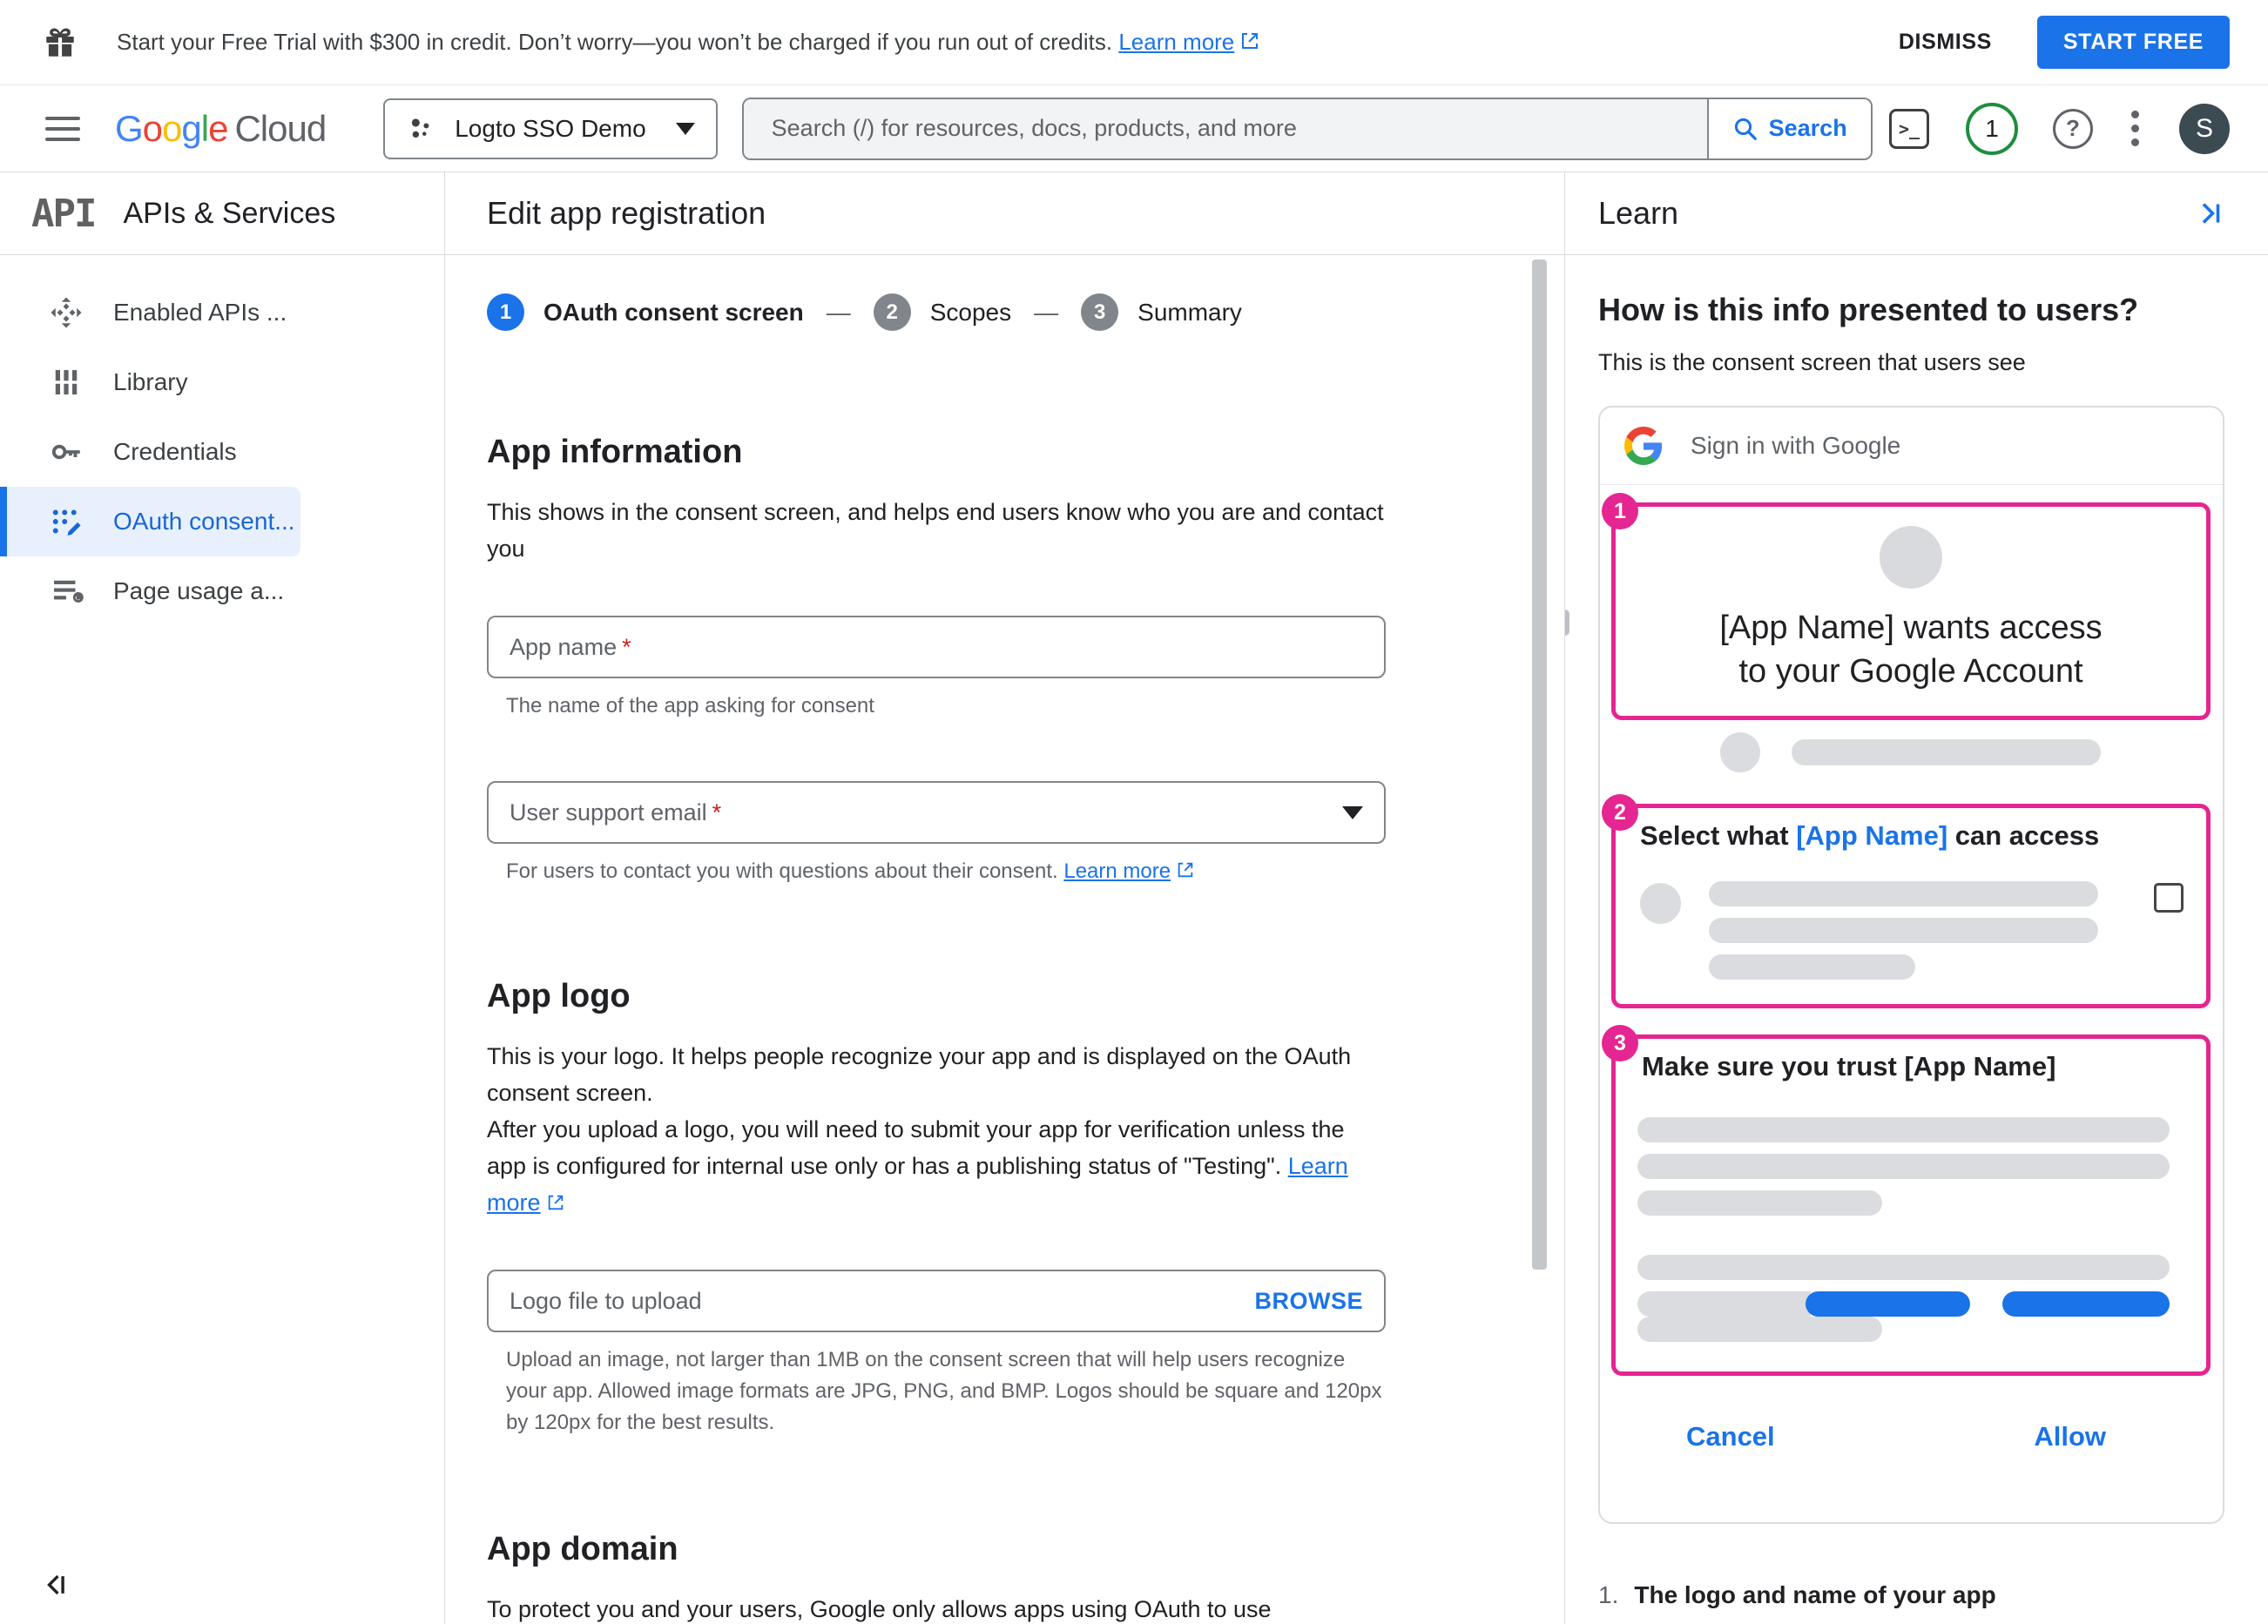 This screenshot has height=1624, width=2268. Describe the element at coordinates (559, 996) in the screenshot. I see `section-heading: App logo` at that location.